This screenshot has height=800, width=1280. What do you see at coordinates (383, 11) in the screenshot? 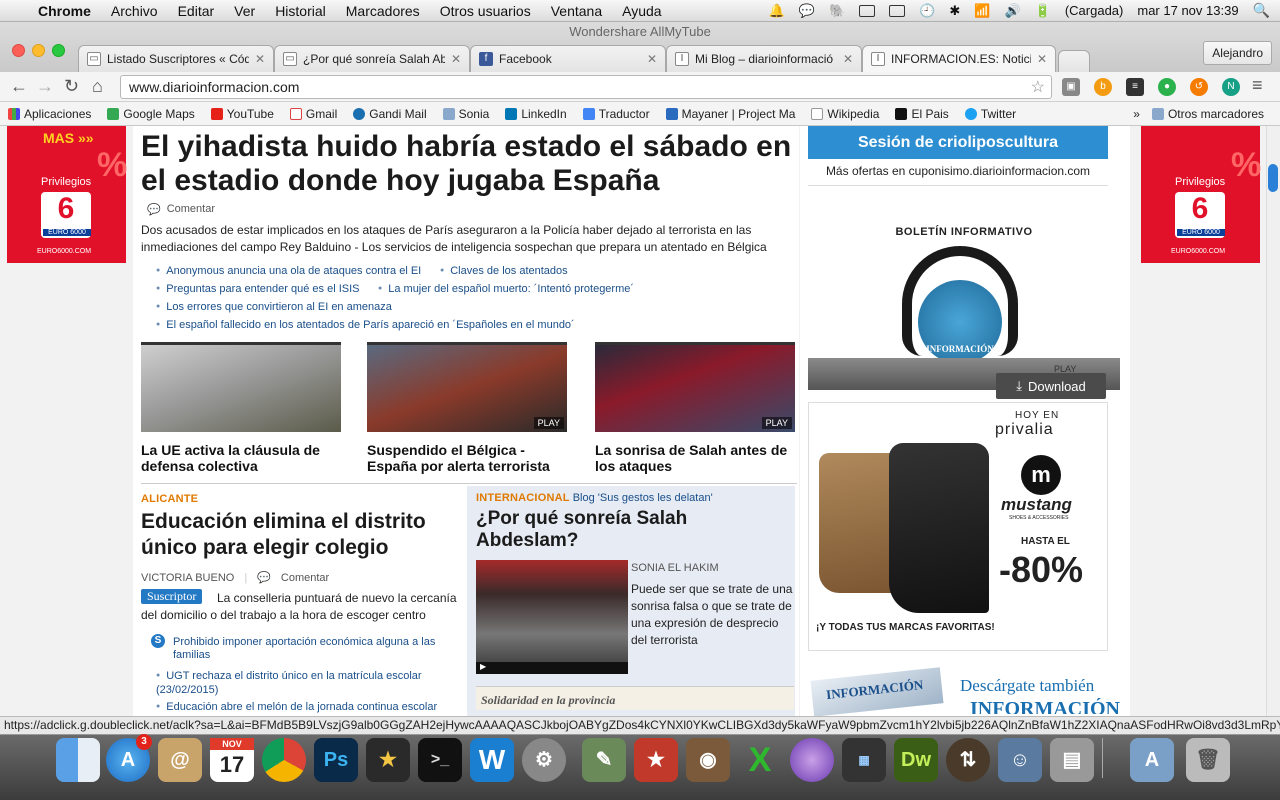
I see `menu-marcadores: Marcadores` at bounding box center [383, 11].